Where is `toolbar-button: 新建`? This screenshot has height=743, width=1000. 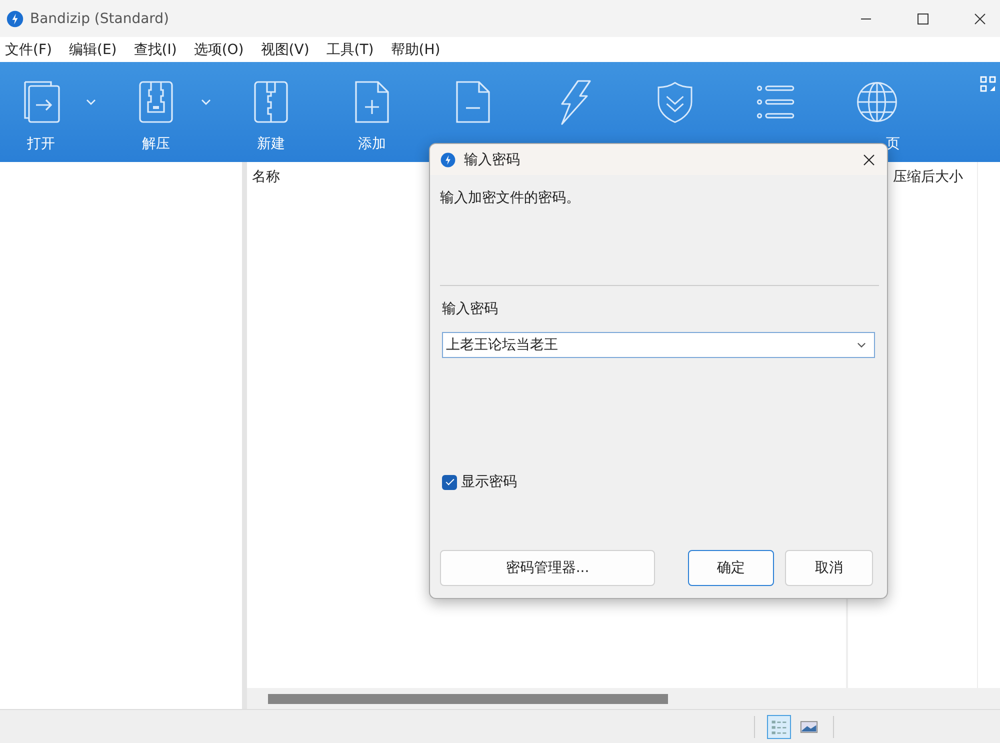
toolbar-button: 新建 is located at coordinates (271, 115).